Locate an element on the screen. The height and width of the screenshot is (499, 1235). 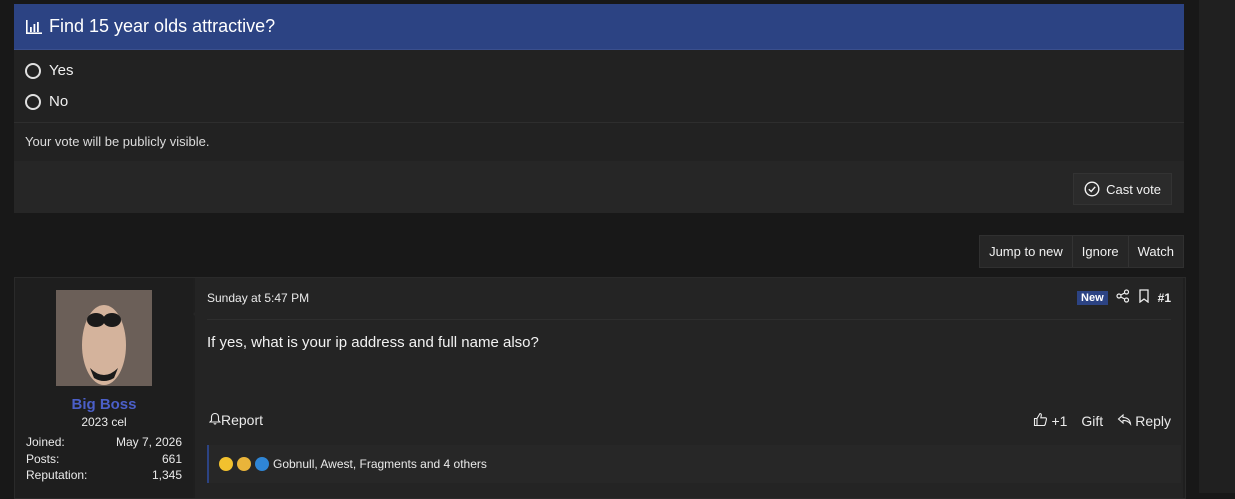
poll-option-yes: Yes is located at coordinates (49, 70).